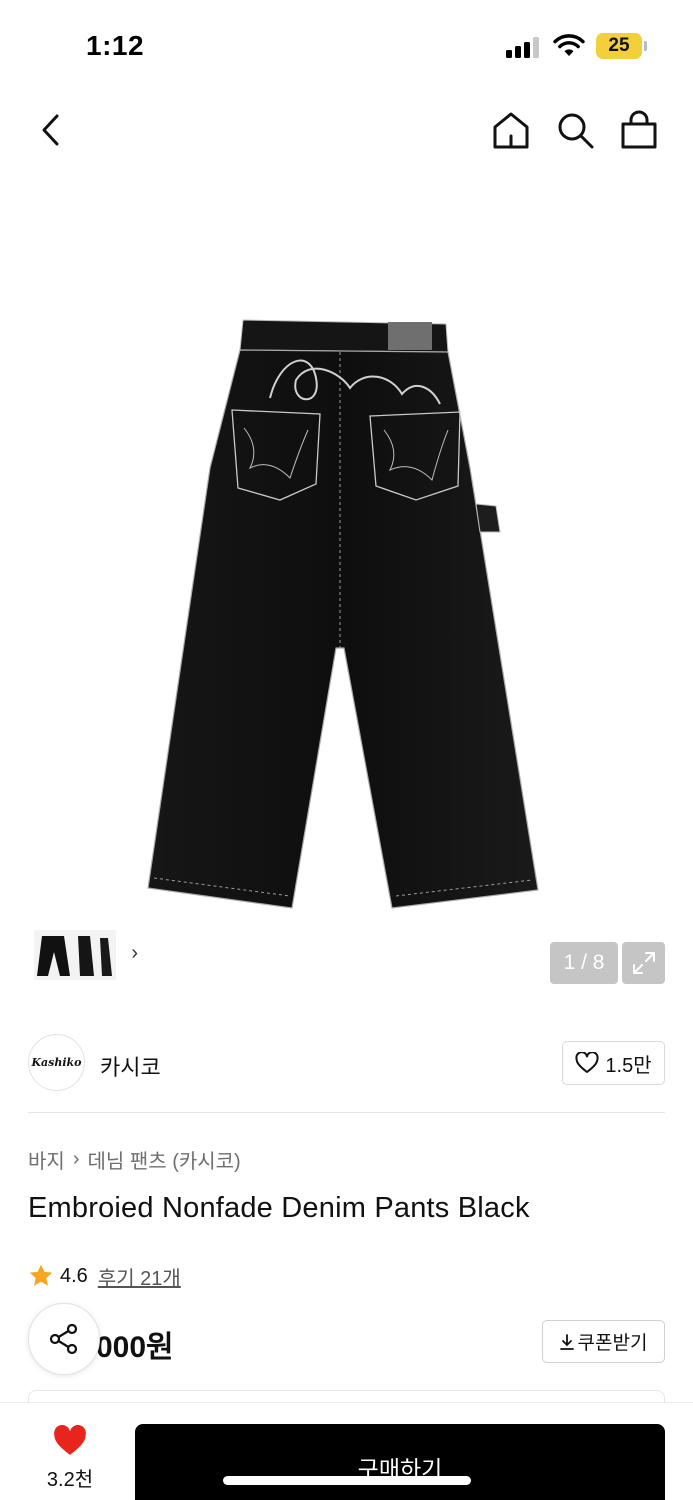 The image size is (693, 1500). Describe the element at coordinates (346, 1063) in the screenshot. I see `brand-row: Kashiko 카시코 1.5만` at that location.